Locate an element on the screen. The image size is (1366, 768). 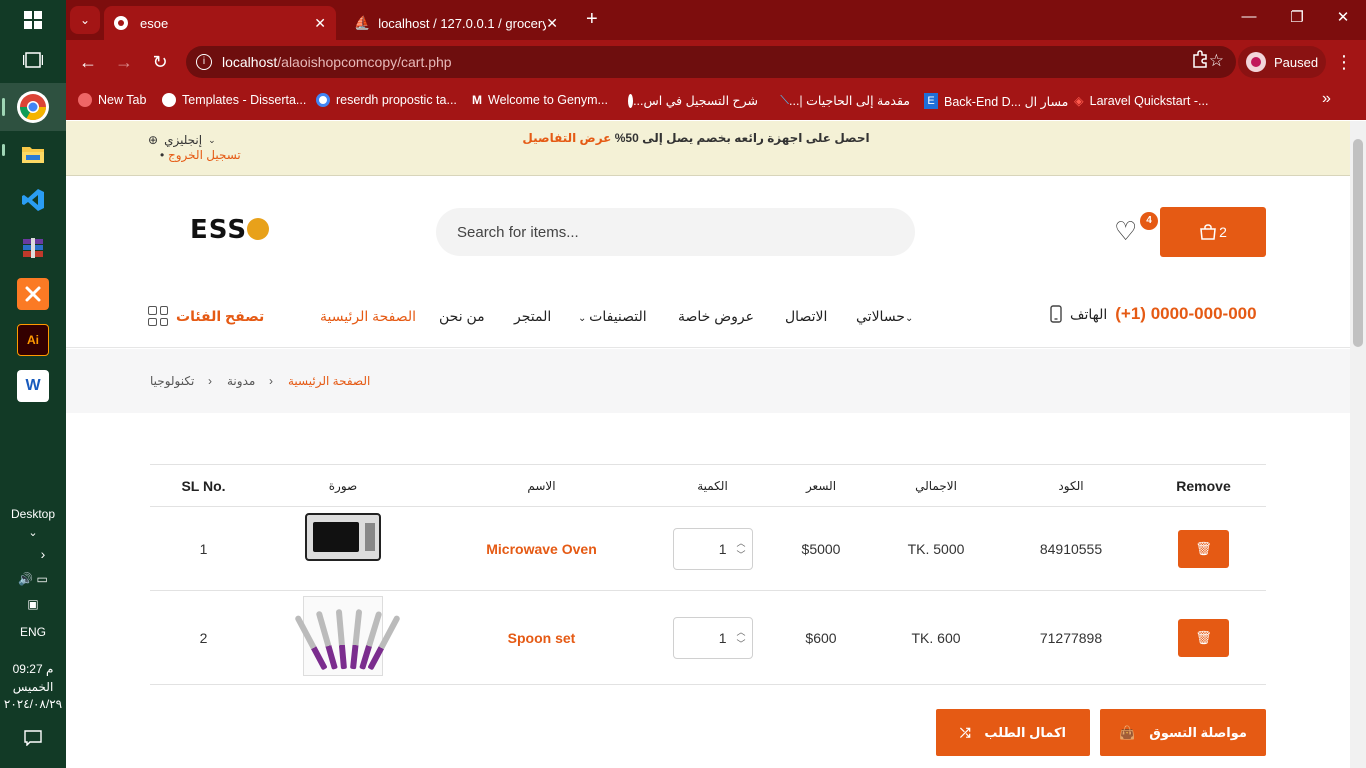
chevron-down-icon: ⌄ is located at coordinates (33, 532).